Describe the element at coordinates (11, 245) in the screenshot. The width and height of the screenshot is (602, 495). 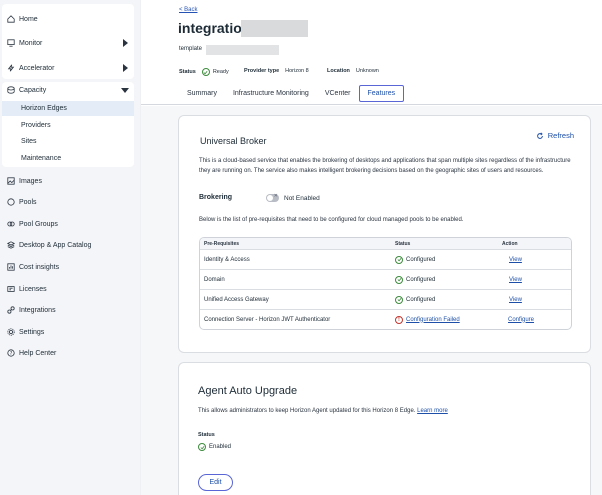
I see `catalog-icon` at that location.